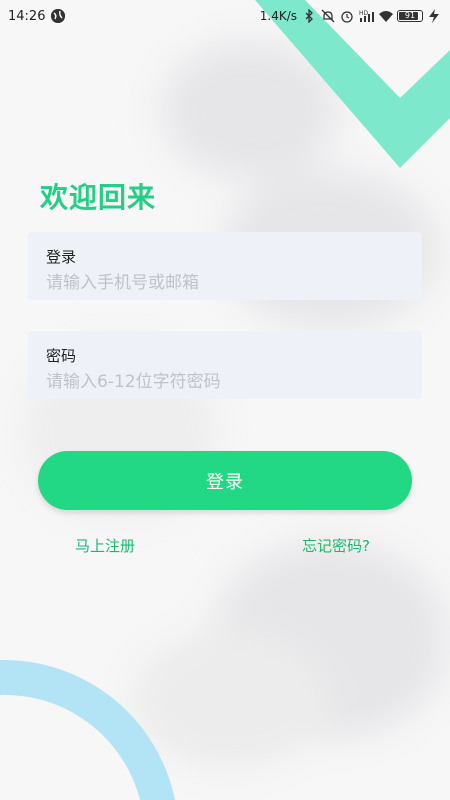  What do you see at coordinates (225, 480) in the screenshot?
I see `login-button: 登录` at bounding box center [225, 480].